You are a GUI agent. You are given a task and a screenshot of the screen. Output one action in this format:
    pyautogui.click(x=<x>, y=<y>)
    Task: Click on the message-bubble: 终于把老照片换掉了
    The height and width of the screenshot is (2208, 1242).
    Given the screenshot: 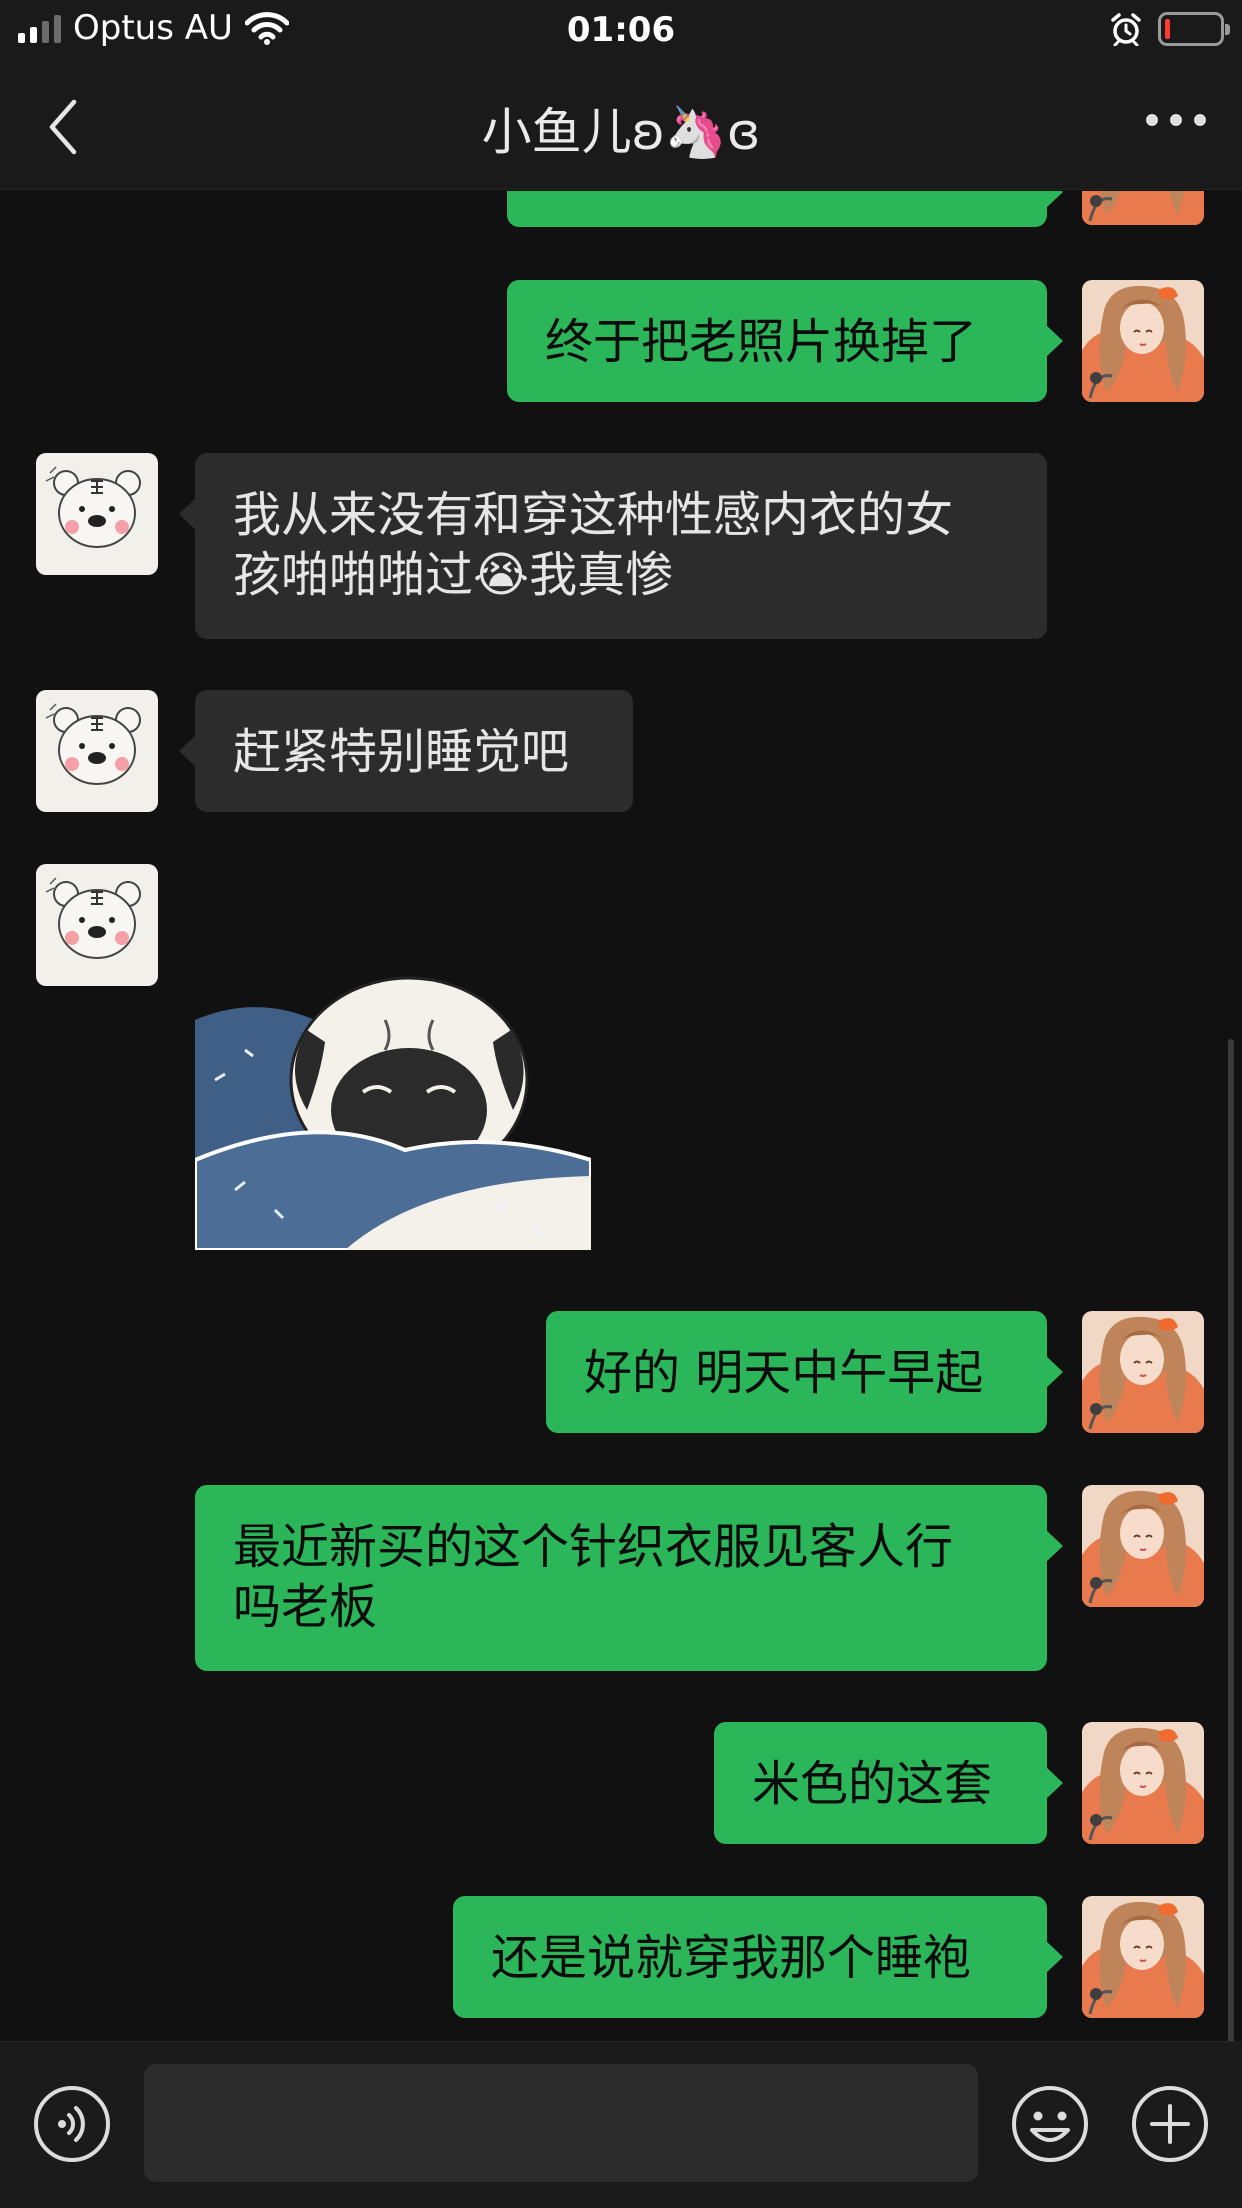 What is the action you would take?
    pyautogui.click(x=785, y=341)
    